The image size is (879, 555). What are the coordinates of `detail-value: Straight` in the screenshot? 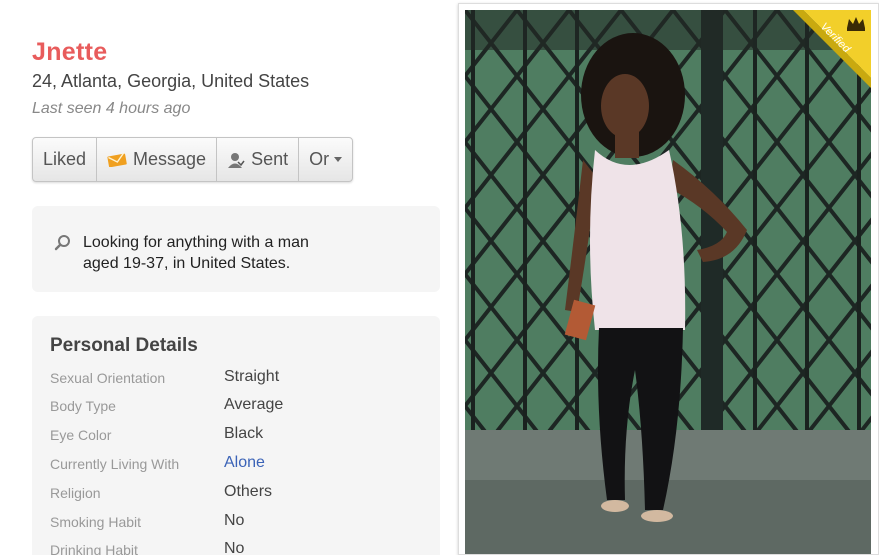 It's located at (252, 376).